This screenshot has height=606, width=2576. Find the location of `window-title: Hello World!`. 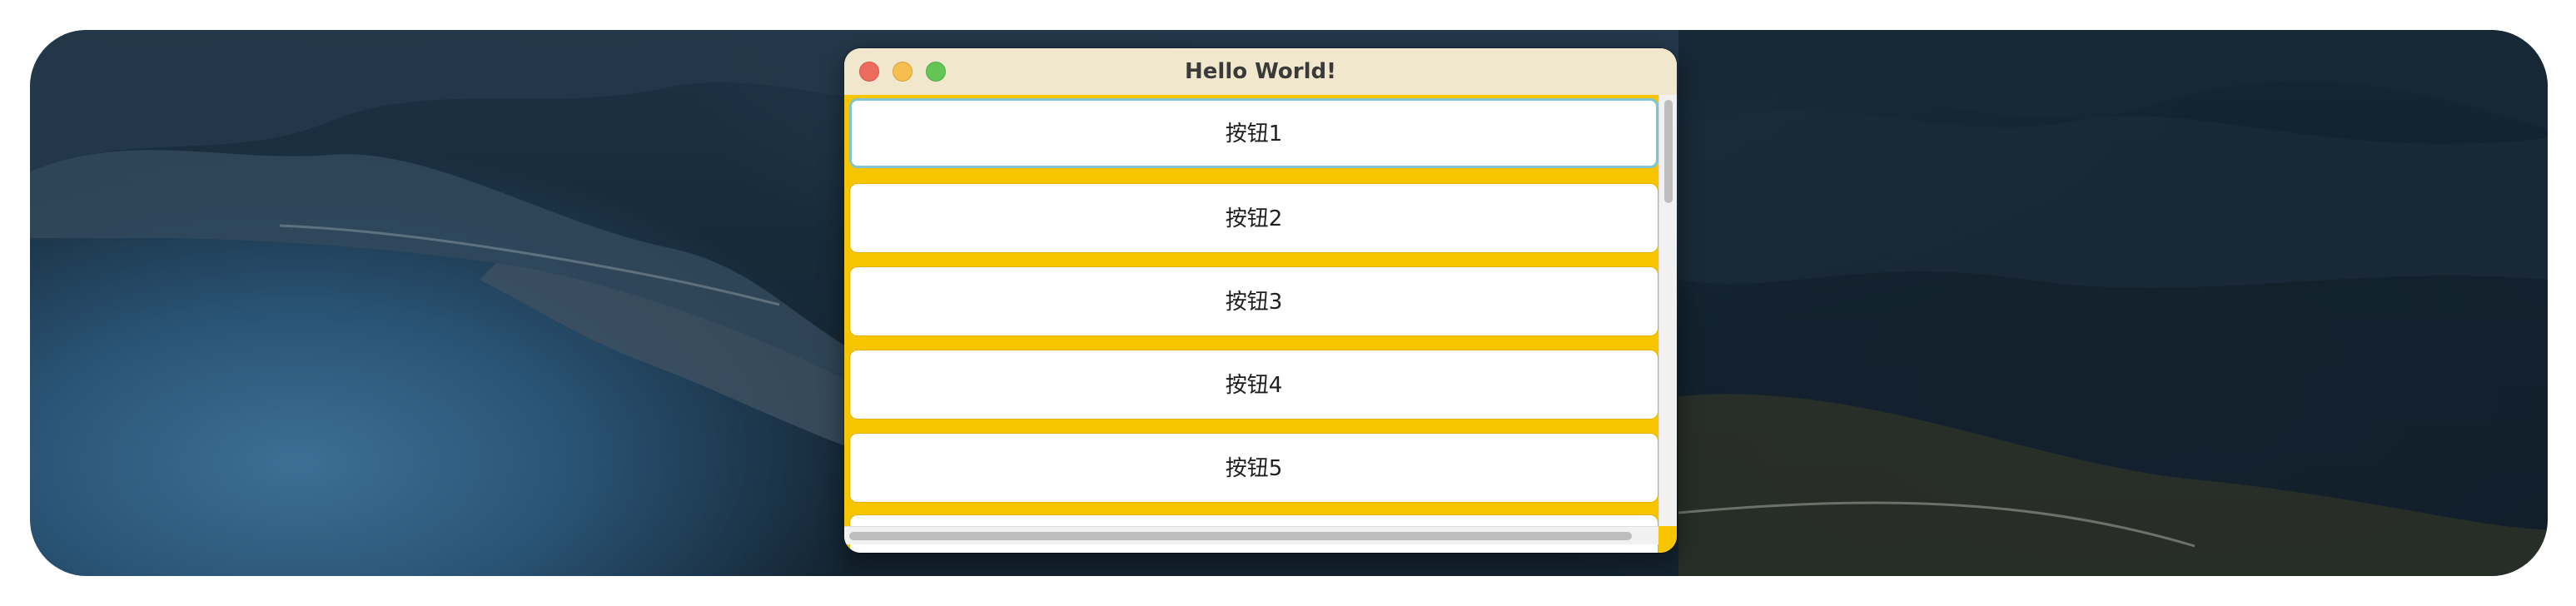

window-title: Hello World! is located at coordinates (1260, 72).